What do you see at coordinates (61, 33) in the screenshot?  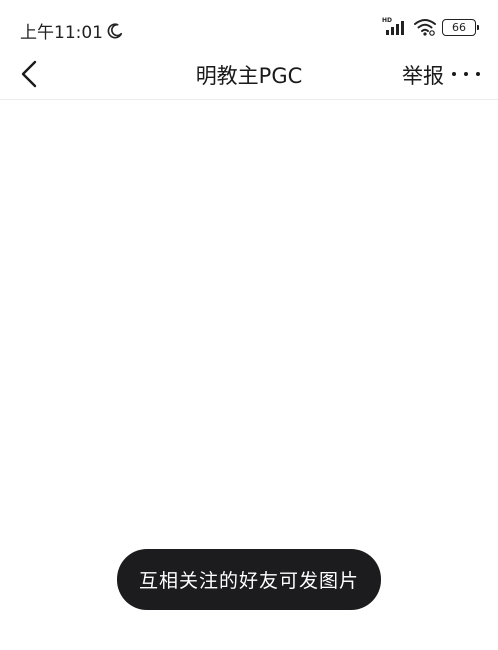 I see `status-time: 上午11:01` at bounding box center [61, 33].